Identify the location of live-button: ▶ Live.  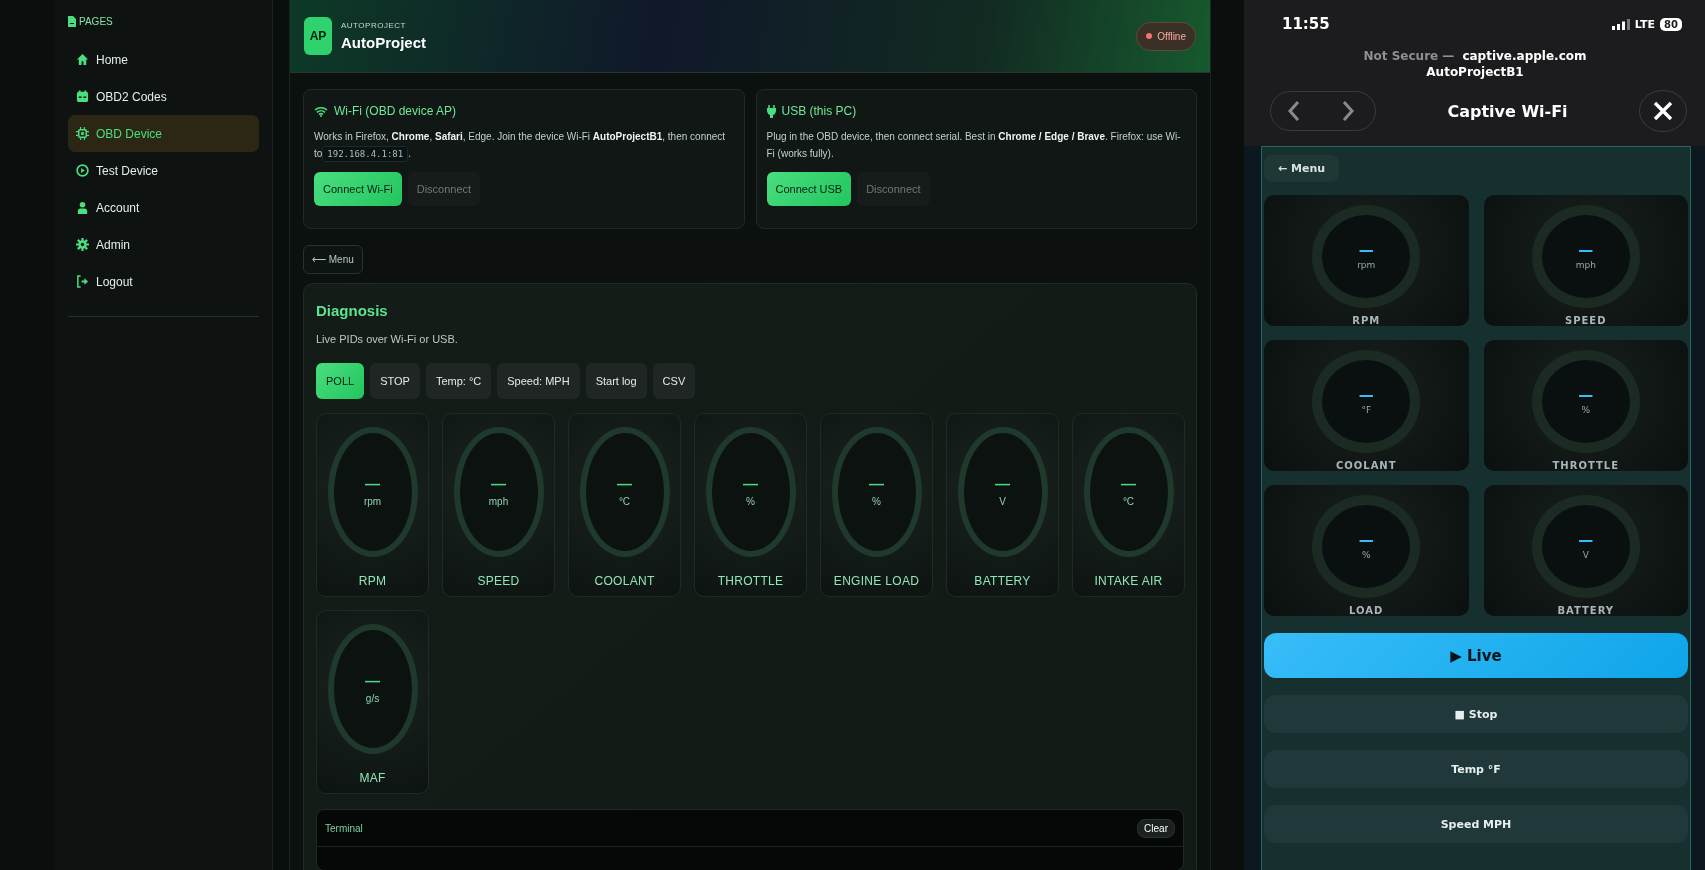
(1476, 655).